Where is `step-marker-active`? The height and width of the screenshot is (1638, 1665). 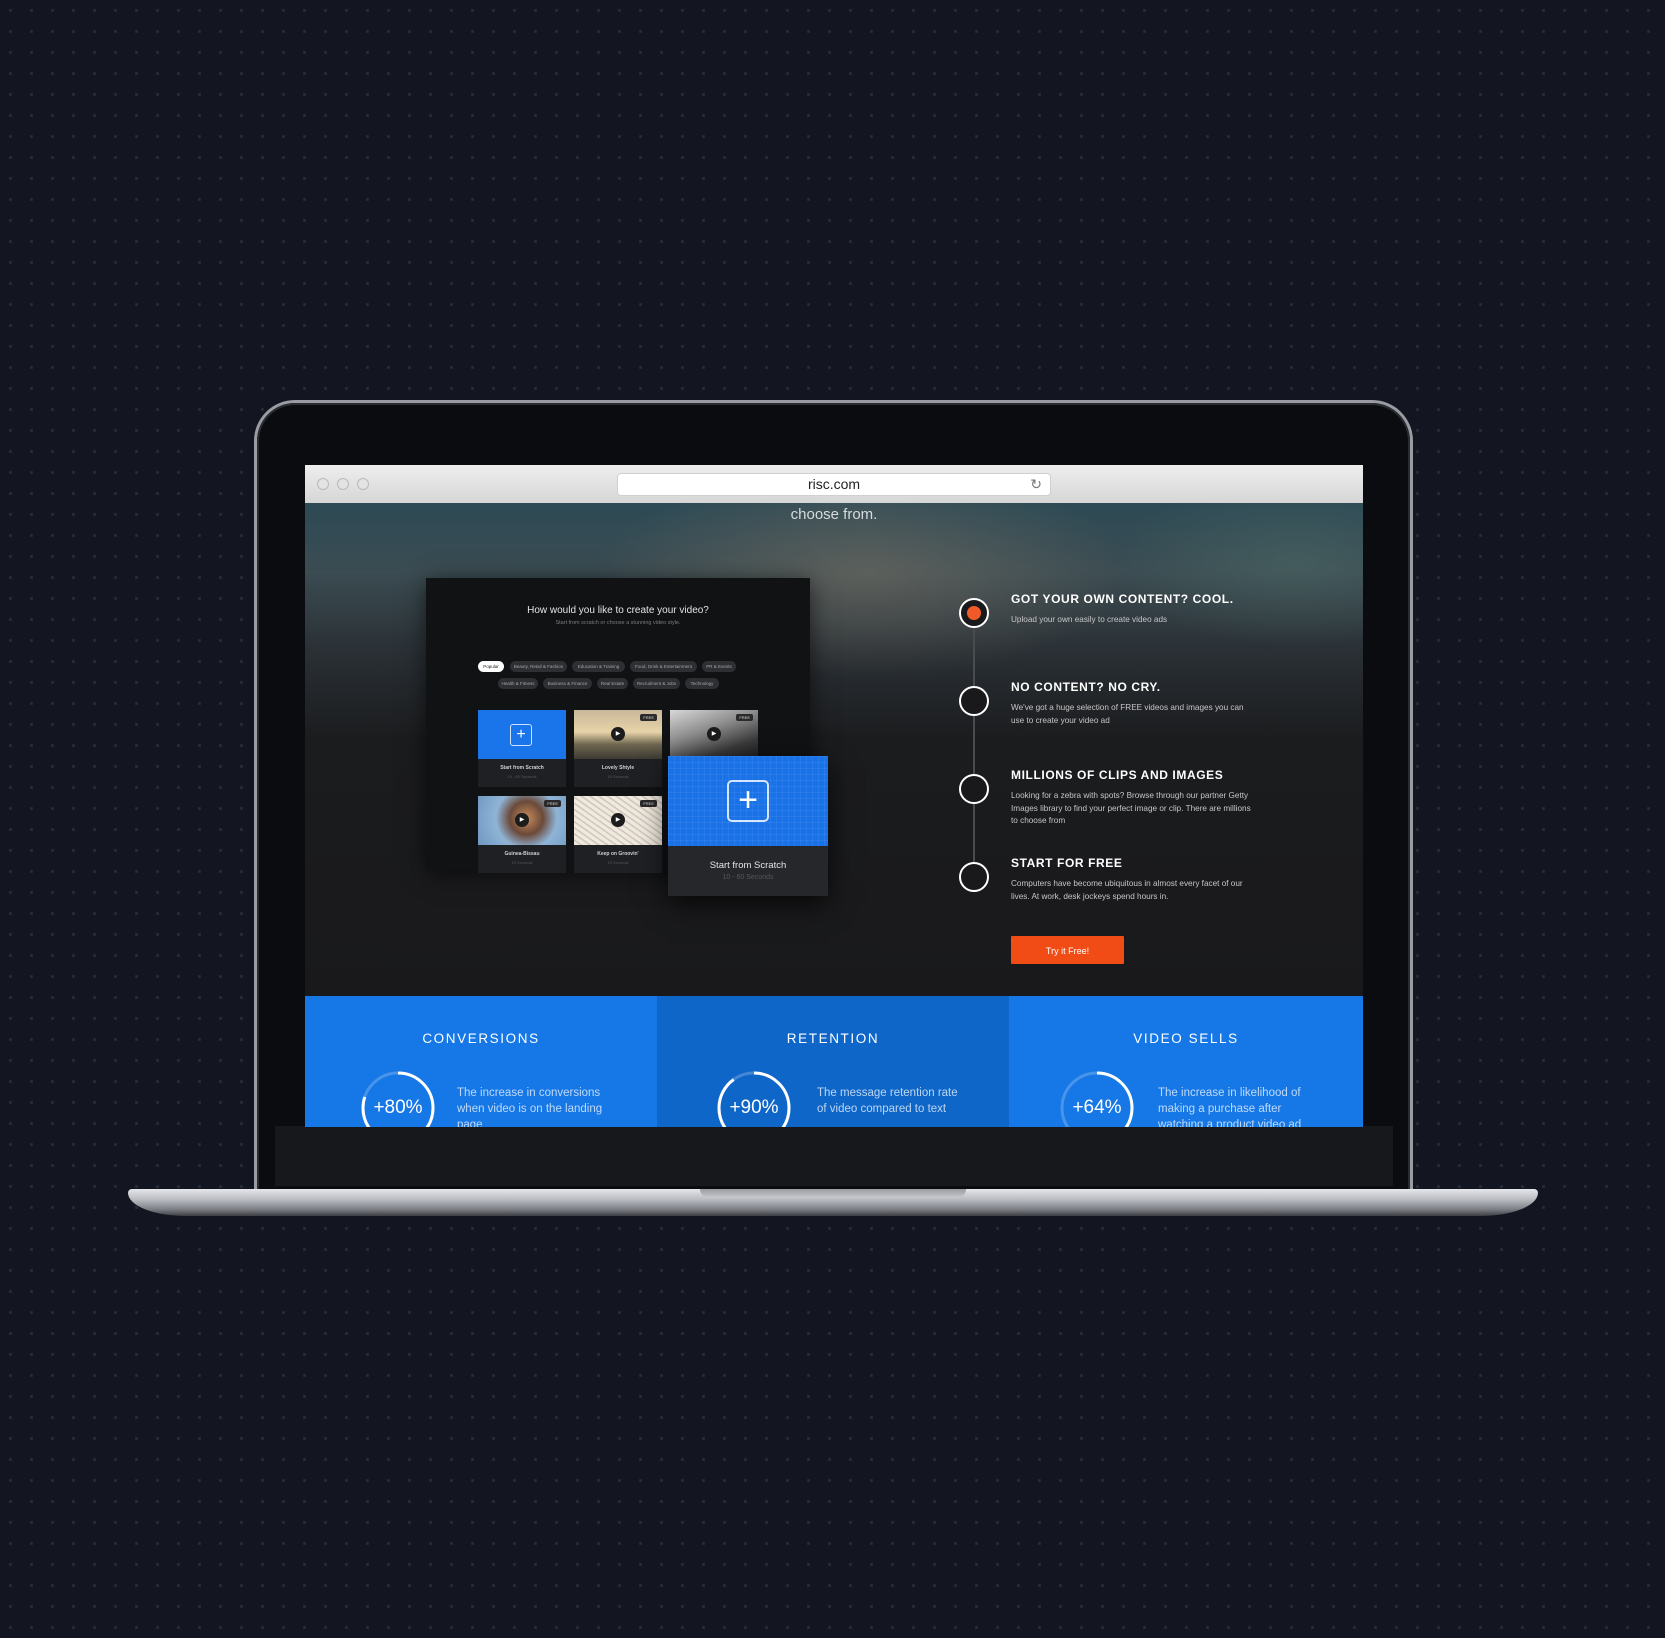 step-marker-active is located at coordinates (974, 613).